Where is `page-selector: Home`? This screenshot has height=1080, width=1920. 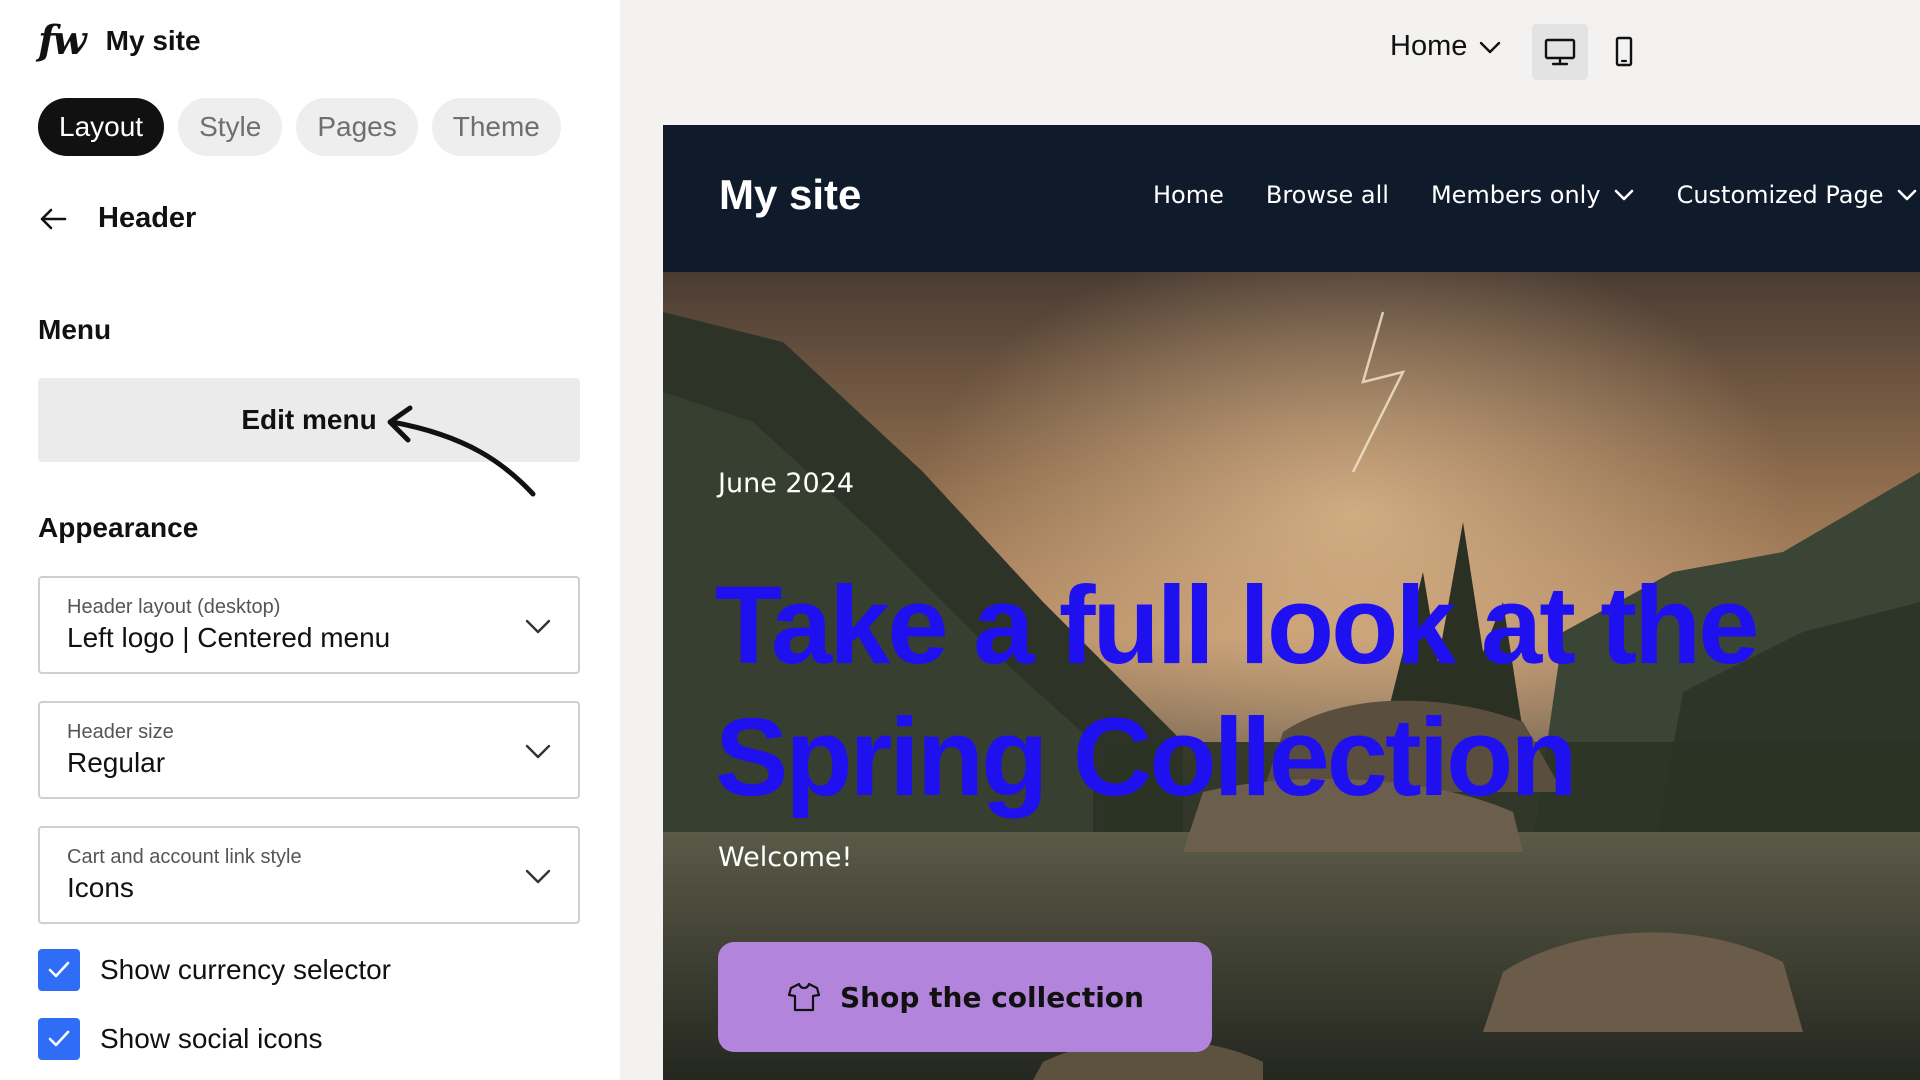
page-selector: Home is located at coordinates (1446, 46).